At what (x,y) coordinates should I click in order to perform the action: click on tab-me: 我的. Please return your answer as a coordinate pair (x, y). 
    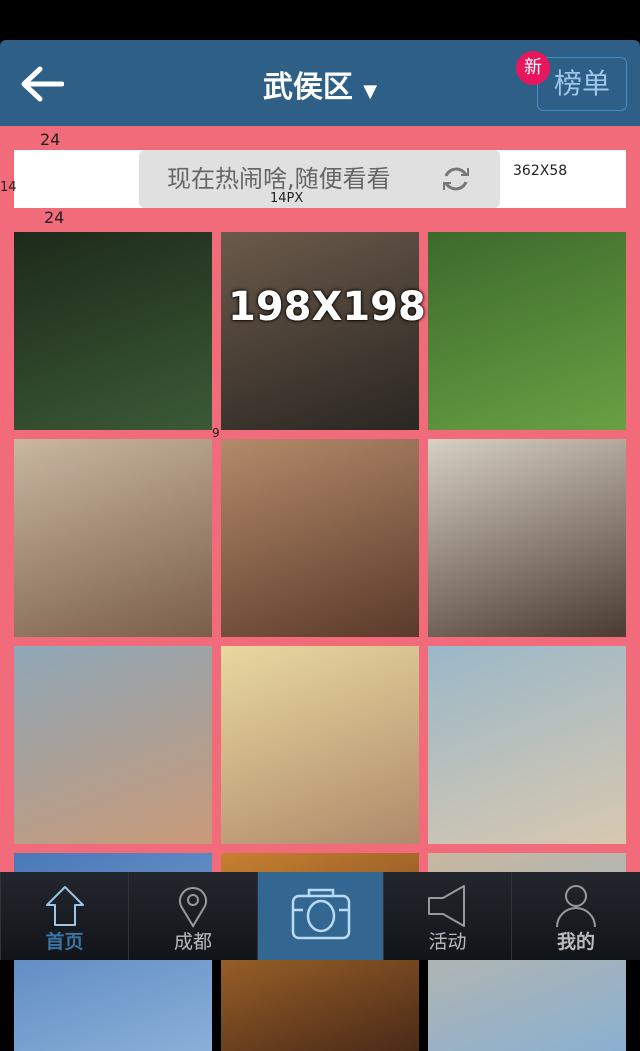
    Looking at the image, I should click on (575, 916).